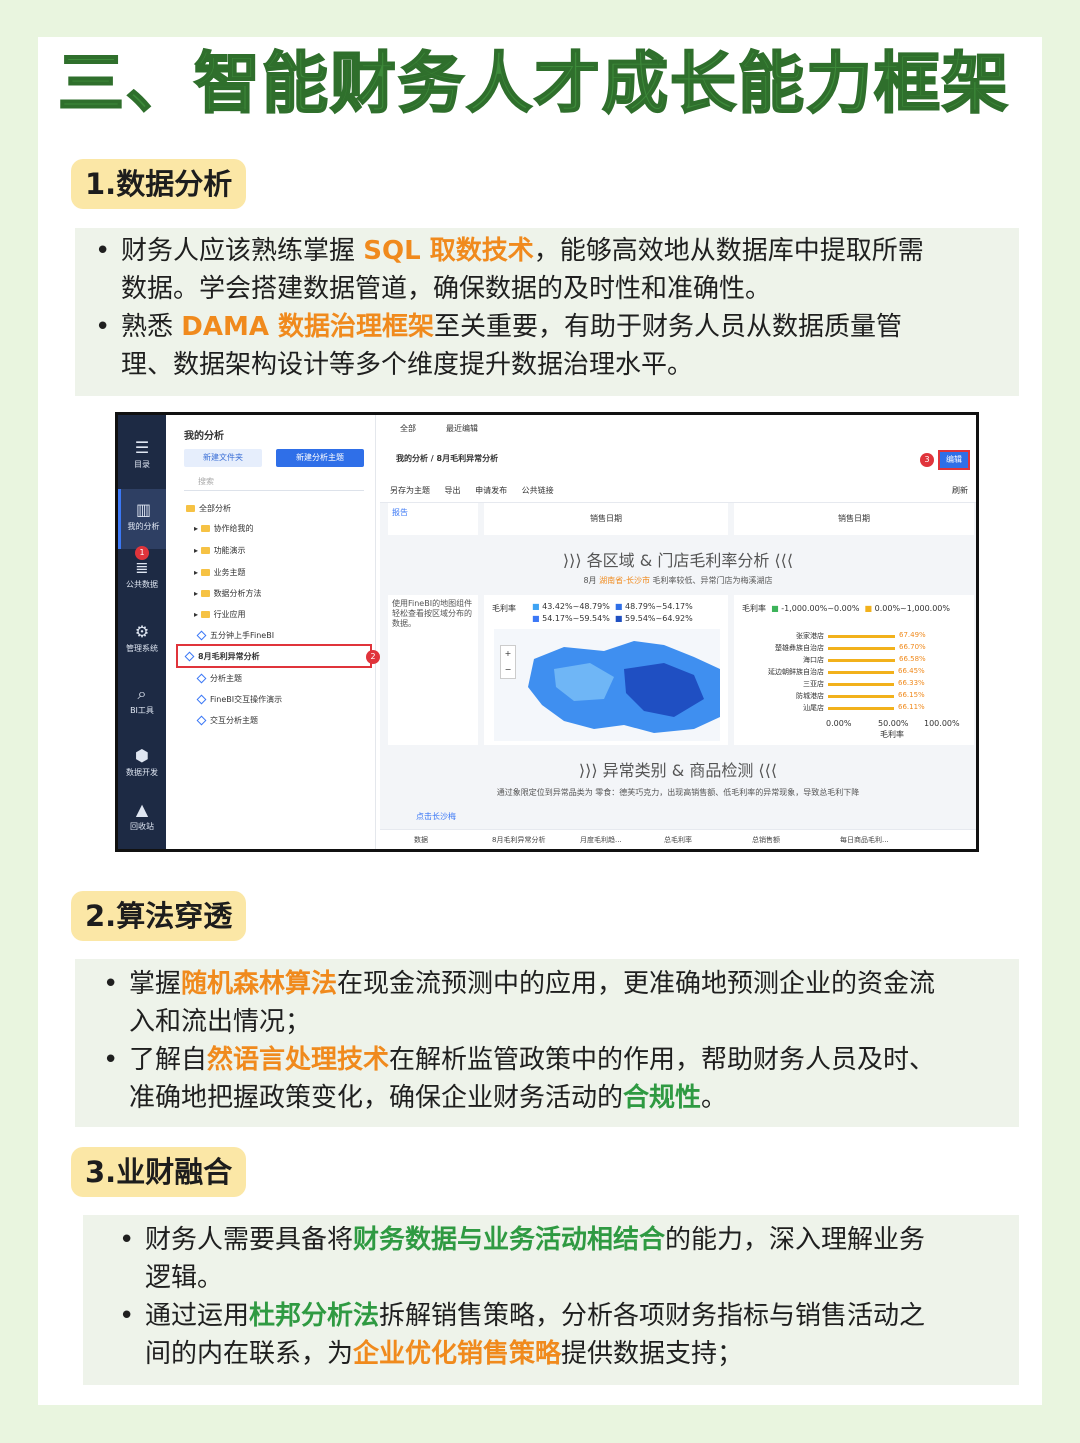 The width and height of the screenshot is (1080, 1443). Describe the element at coordinates (911, 683) in the screenshot. I see `store-value-label: 66.33%` at that location.